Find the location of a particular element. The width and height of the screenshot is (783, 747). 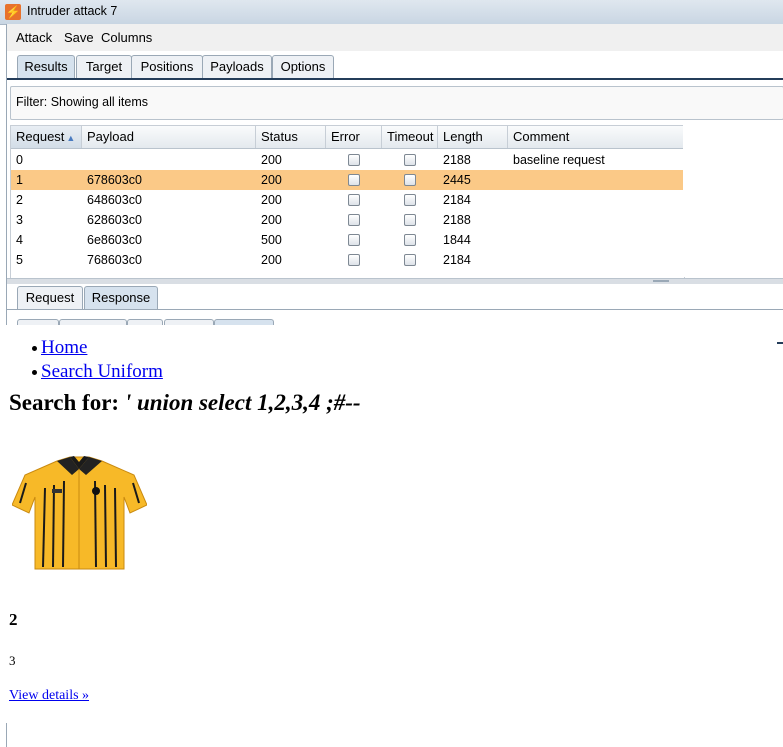

cell-comment: baseline request is located at coordinates (559, 160).